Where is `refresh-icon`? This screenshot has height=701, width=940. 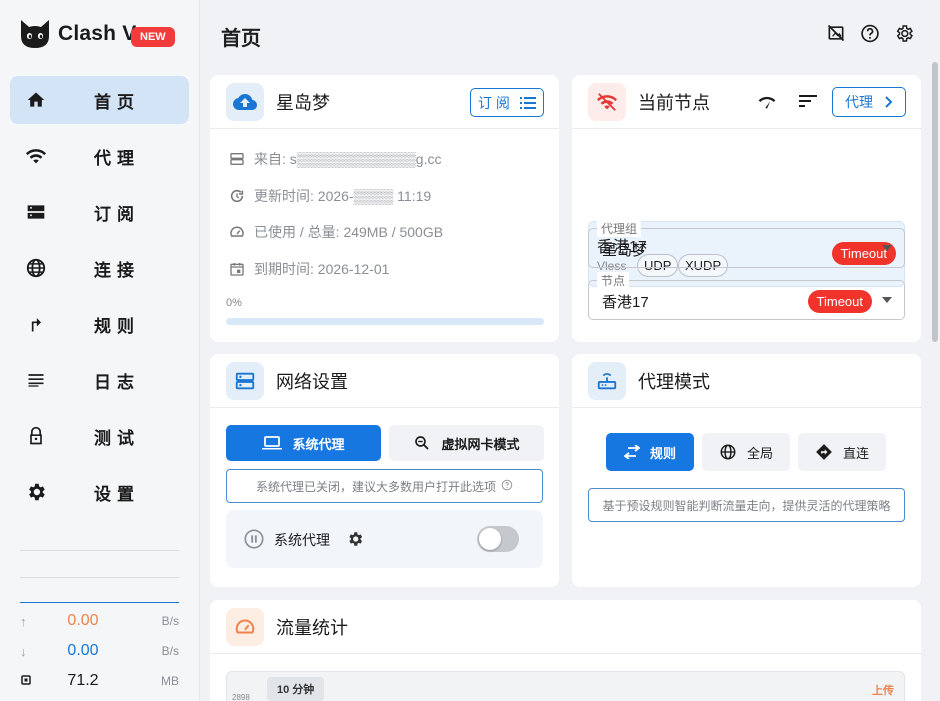 refresh-icon is located at coordinates (237, 196).